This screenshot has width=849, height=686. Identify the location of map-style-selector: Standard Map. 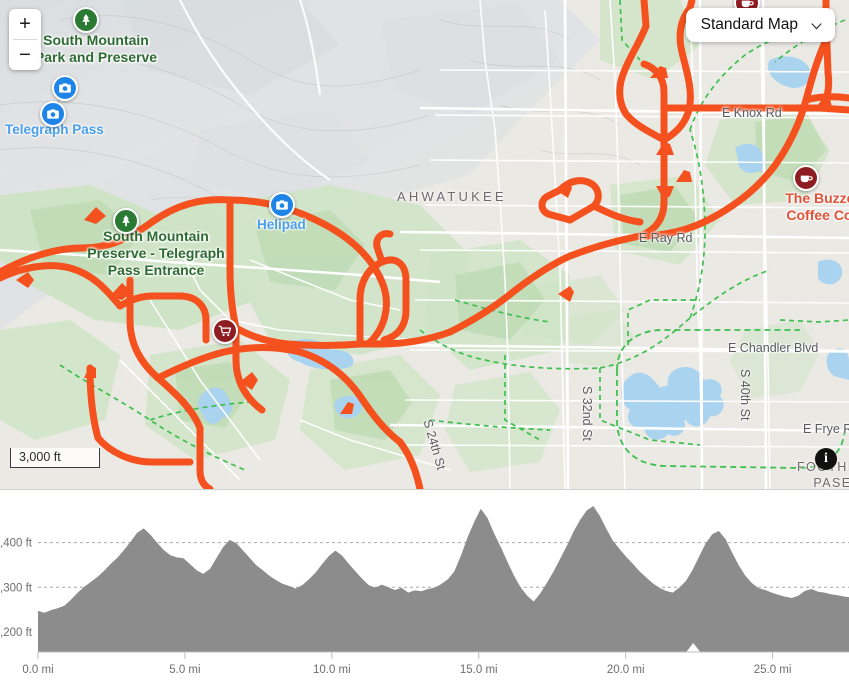
(760, 25).